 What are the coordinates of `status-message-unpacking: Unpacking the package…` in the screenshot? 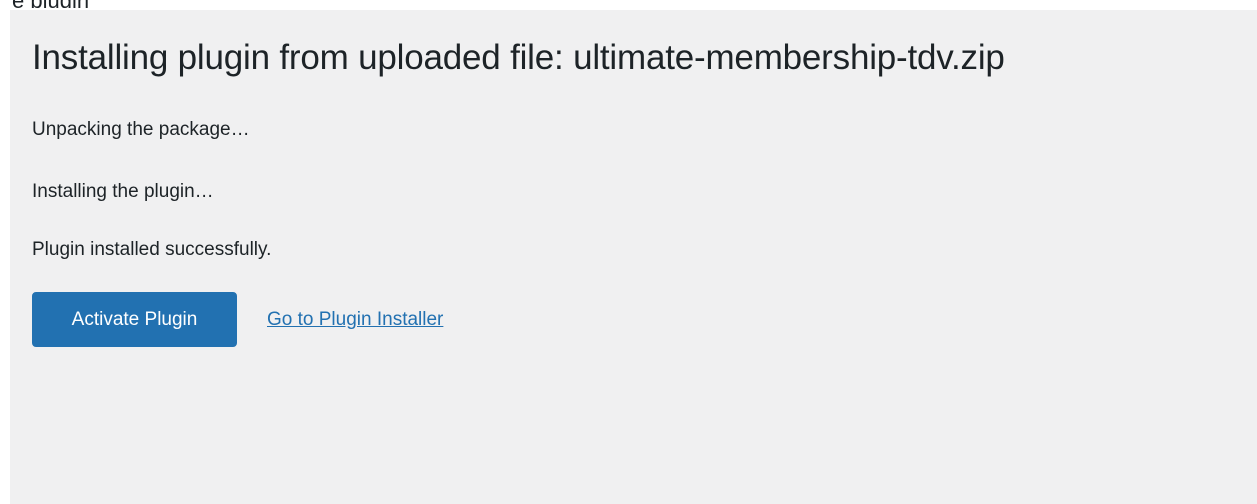 It's located at (141, 129).